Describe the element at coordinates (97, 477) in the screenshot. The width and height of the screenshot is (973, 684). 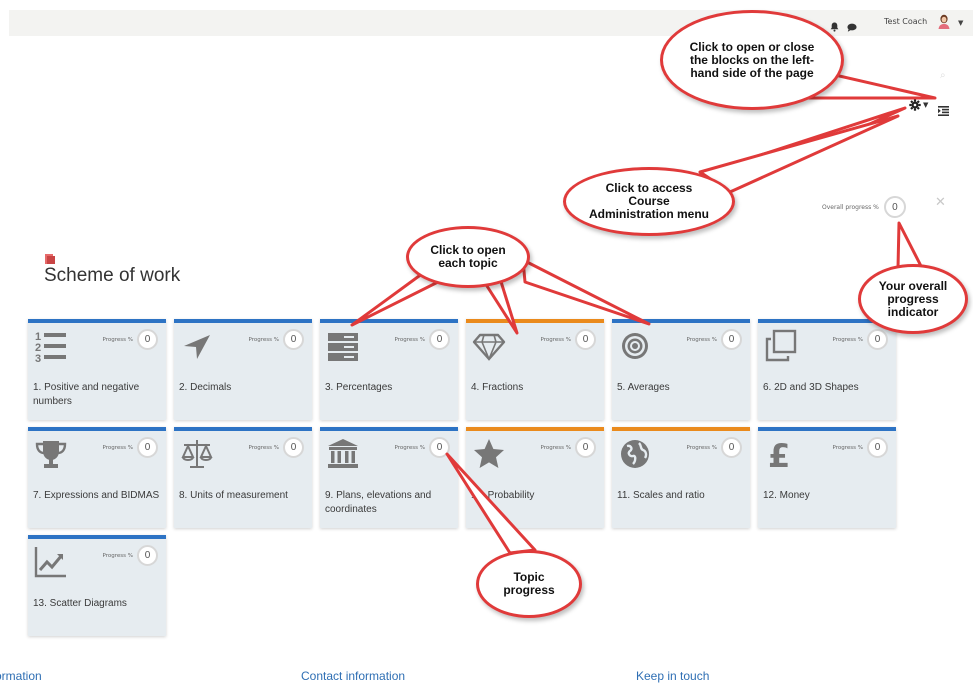
I see `topic-tile: Progress % 0 7. Expressions and BIDMAS` at that location.